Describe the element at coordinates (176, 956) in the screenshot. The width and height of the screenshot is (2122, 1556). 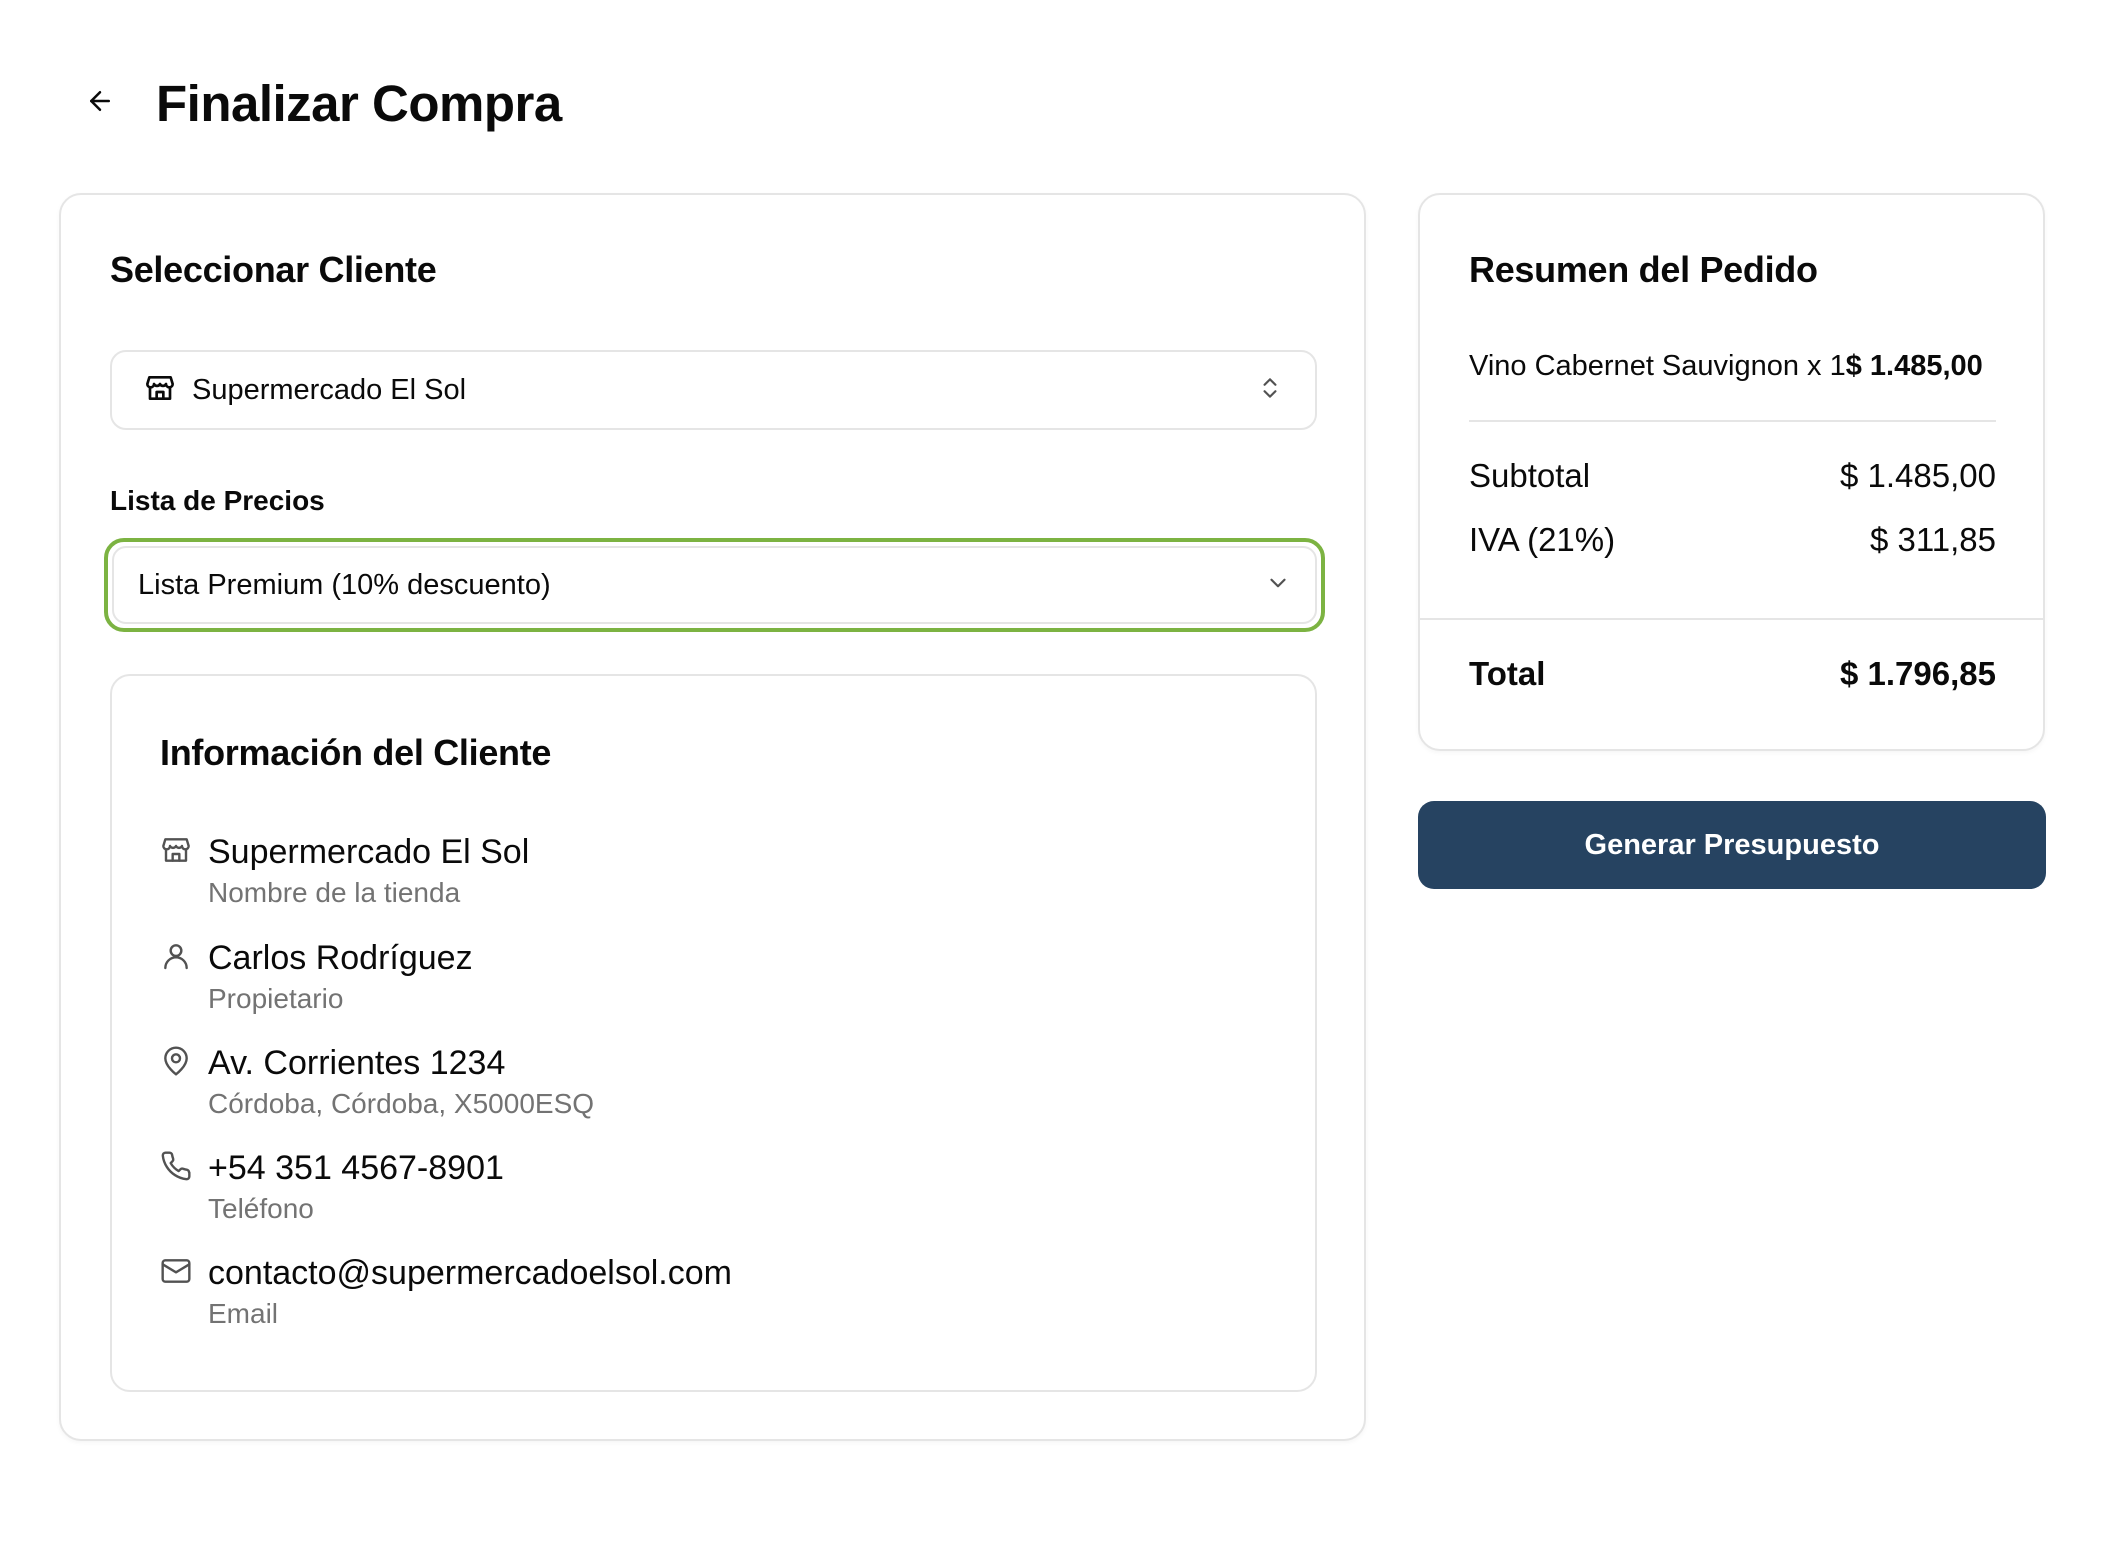
I see `user-icon` at that location.